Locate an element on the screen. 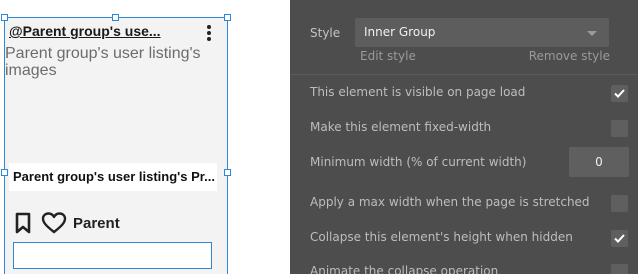  more-vertical-icon is located at coordinates (209, 33).